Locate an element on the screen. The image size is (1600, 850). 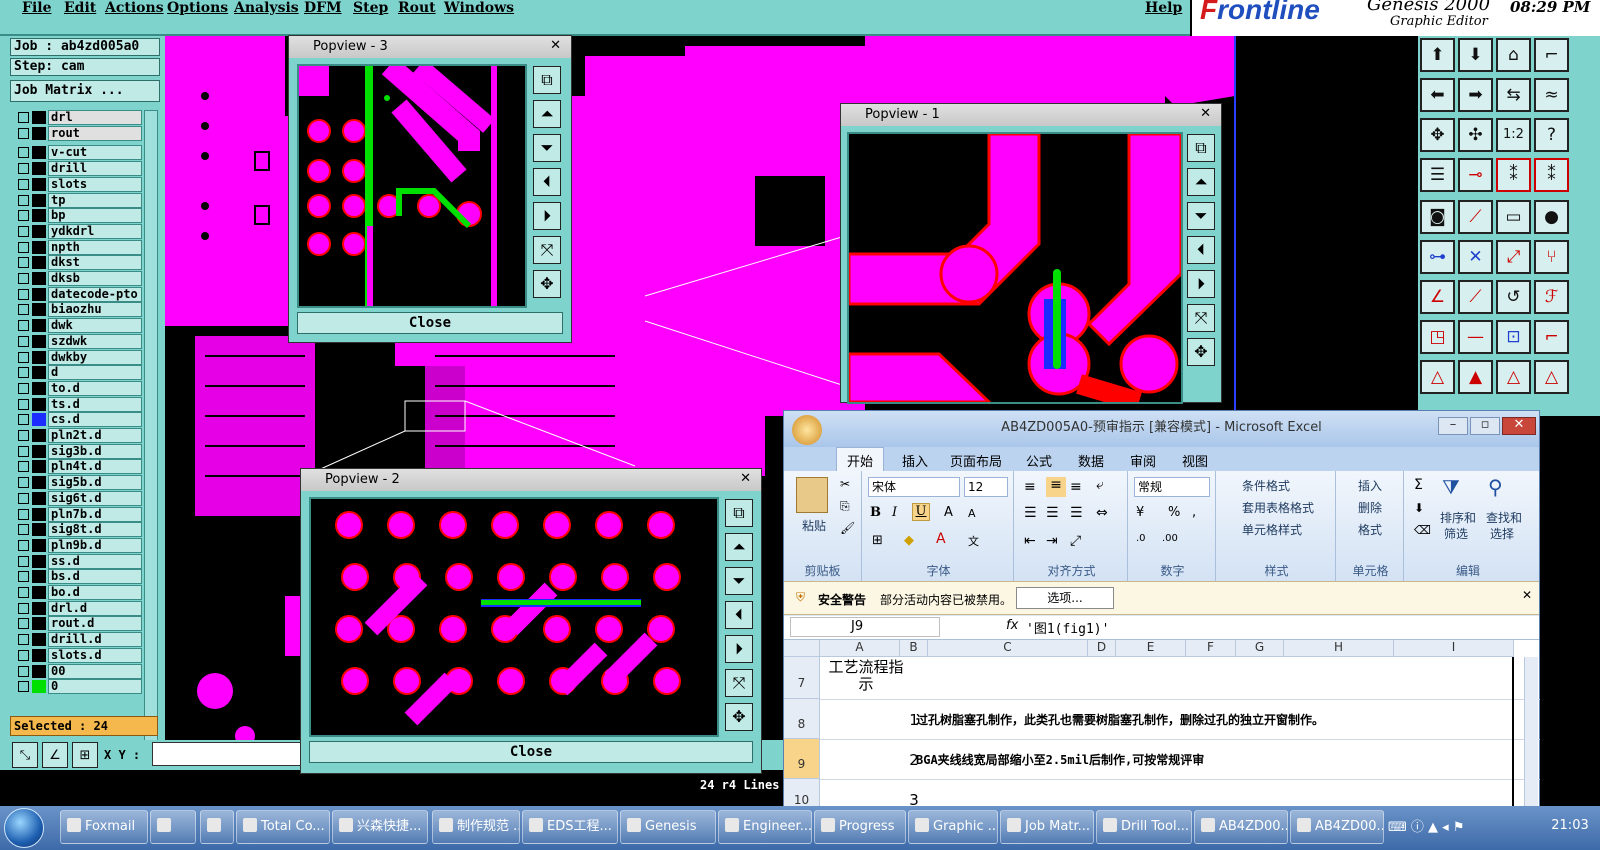
cut-icon: ✂ is located at coordinates (845, 484).